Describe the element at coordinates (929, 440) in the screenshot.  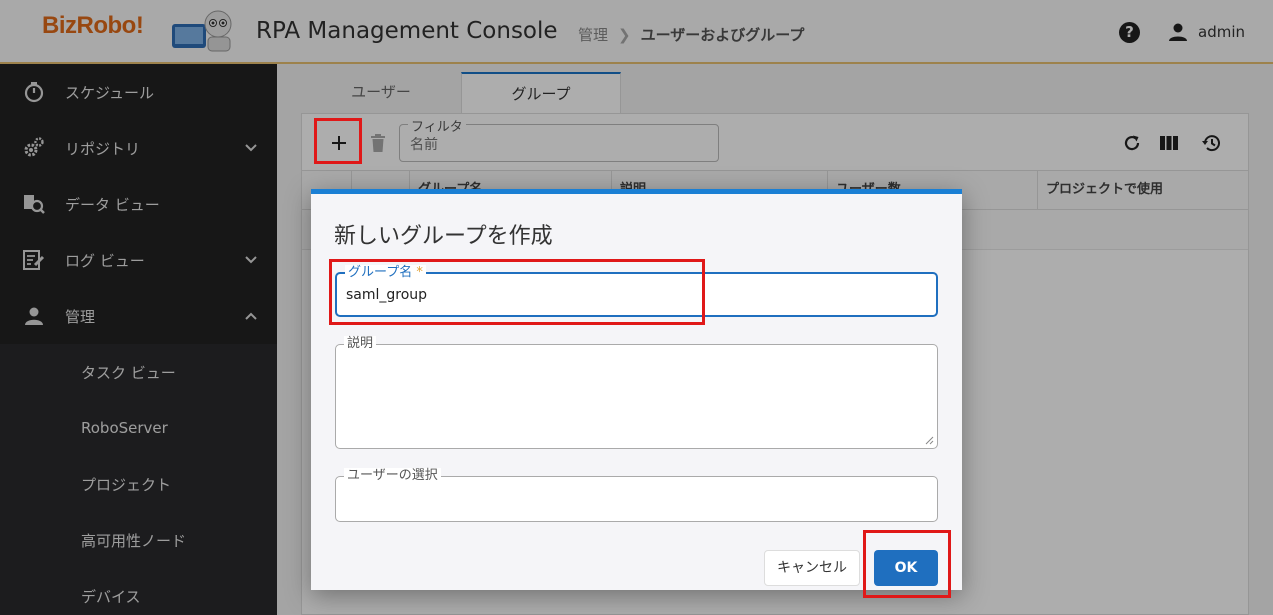
I see `resize-grip-icon` at that location.